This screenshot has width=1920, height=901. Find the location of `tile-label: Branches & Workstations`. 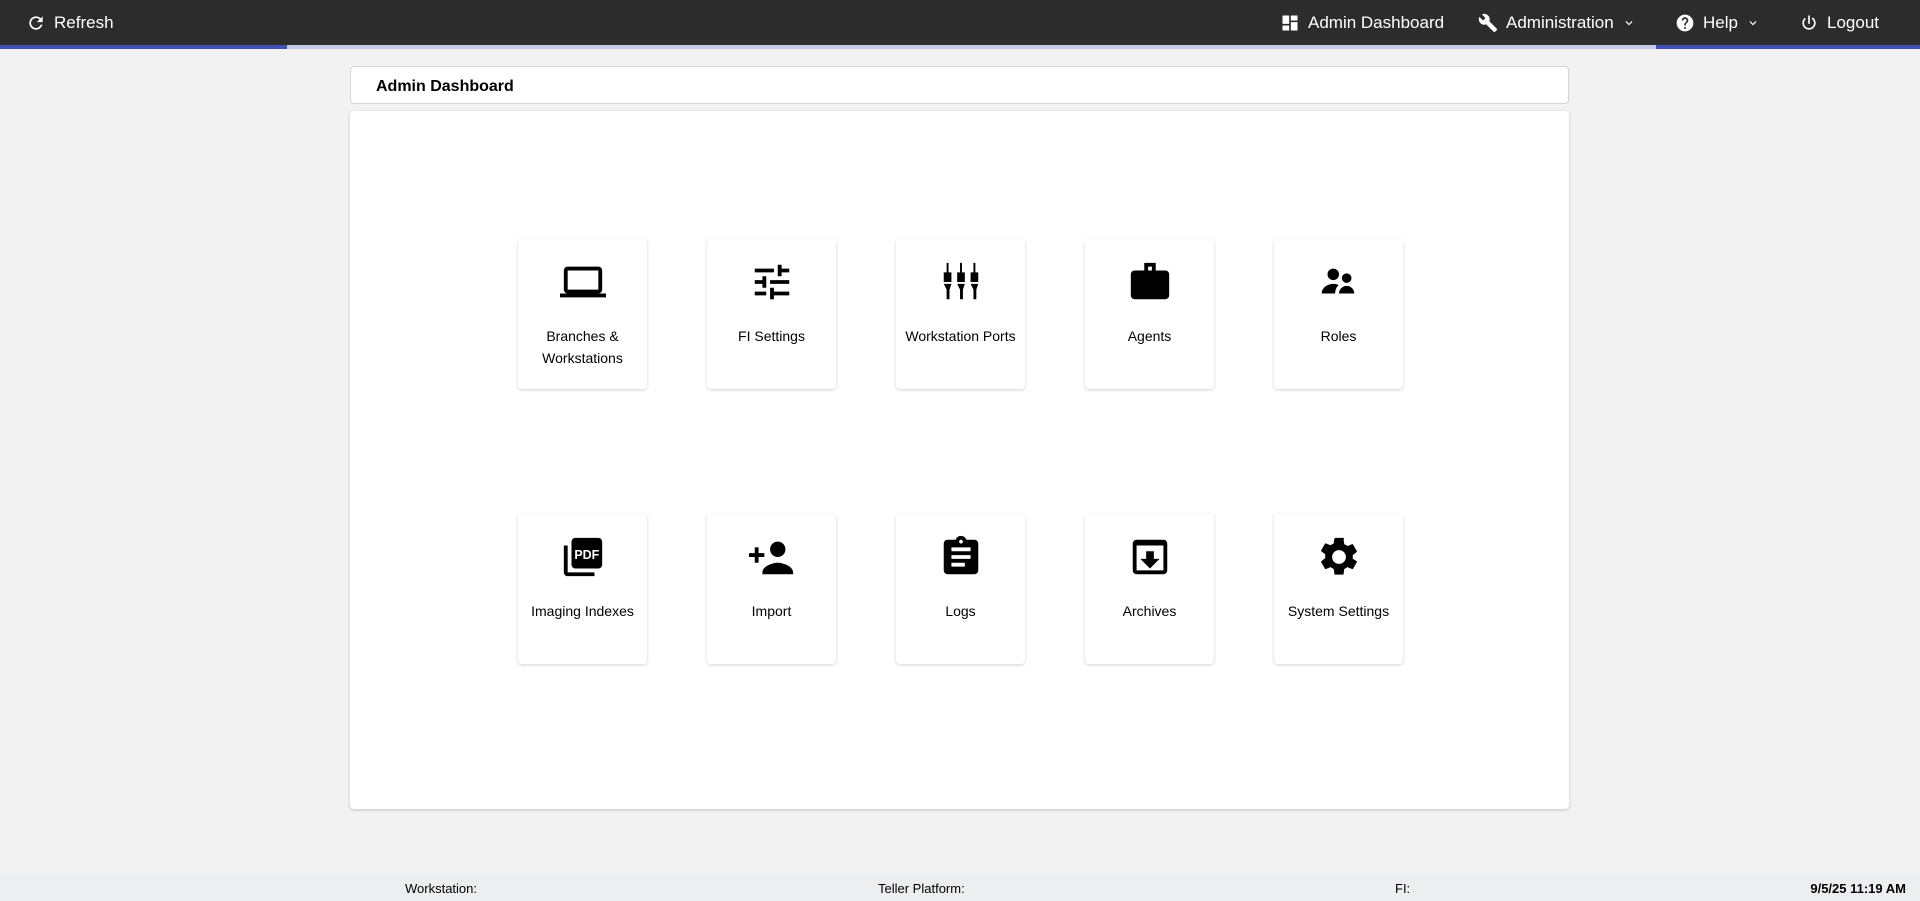

tile-label: Branches & Workstations is located at coordinates (582, 347).